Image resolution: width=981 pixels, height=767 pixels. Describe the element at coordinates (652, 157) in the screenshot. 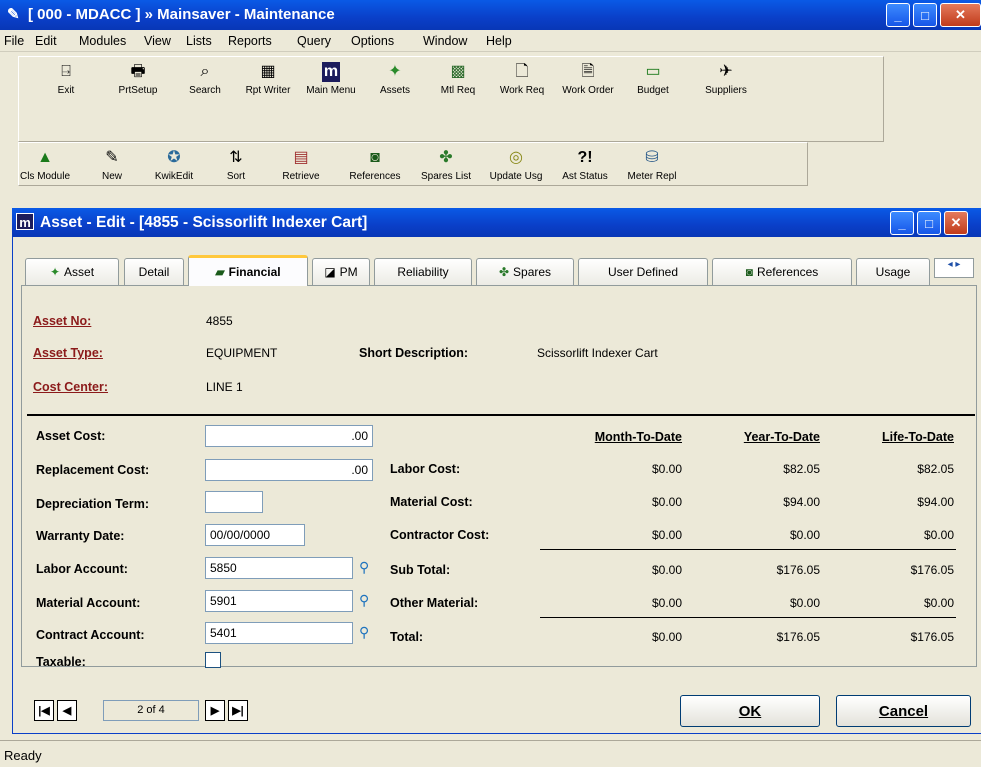

I see `meter-replace-icon: ⛁` at that location.